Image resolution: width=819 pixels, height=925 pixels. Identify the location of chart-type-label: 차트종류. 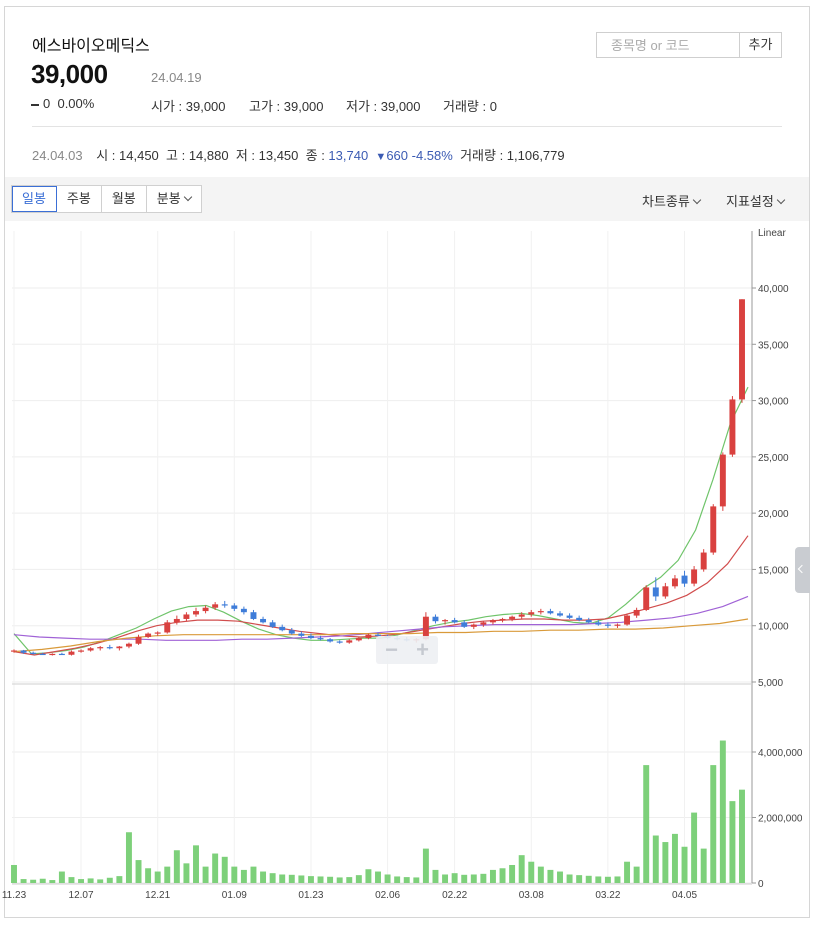
(666, 201).